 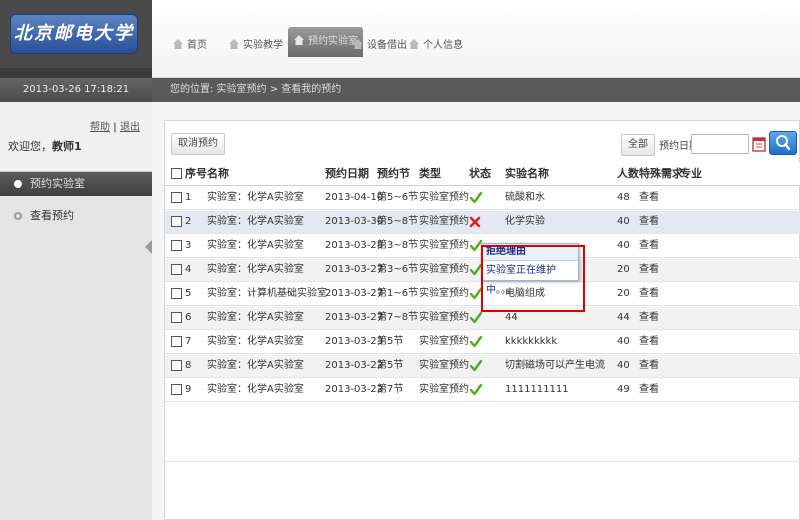 What do you see at coordinates (720, 144) in the screenshot?
I see `date-filter-input` at bounding box center [720, 144].